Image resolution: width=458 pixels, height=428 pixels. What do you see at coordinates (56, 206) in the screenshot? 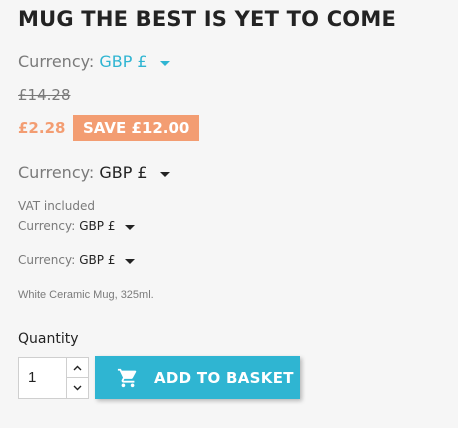
I see `tax-label: VAT included` at bounding box center [56, 206].